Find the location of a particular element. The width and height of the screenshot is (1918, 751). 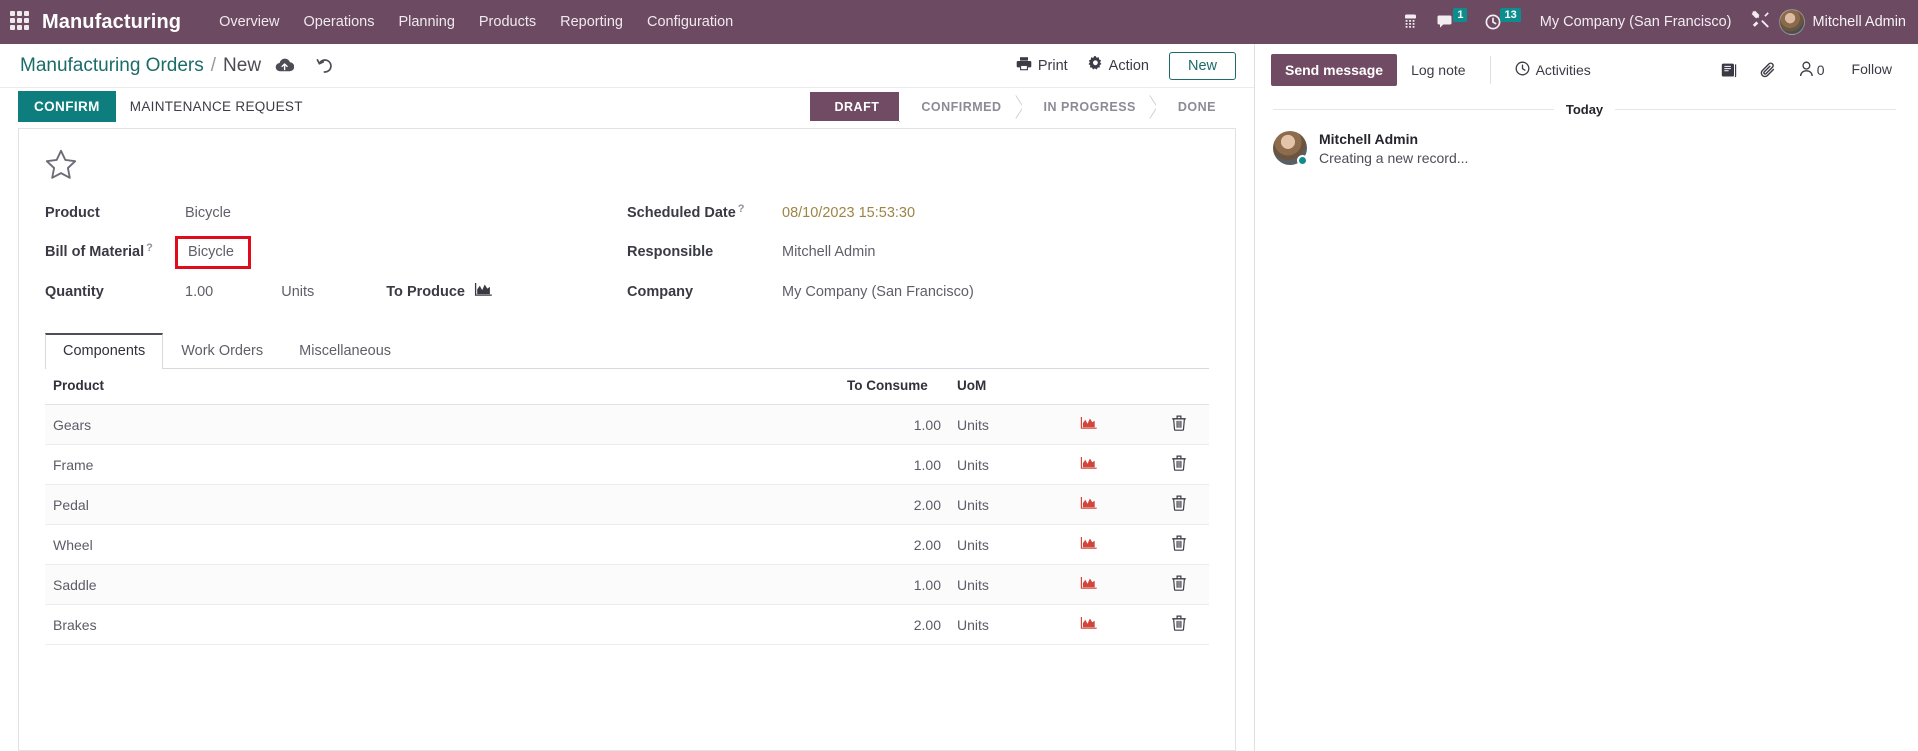

stage-draft: DRAFT is located at coordinates (855, 106).